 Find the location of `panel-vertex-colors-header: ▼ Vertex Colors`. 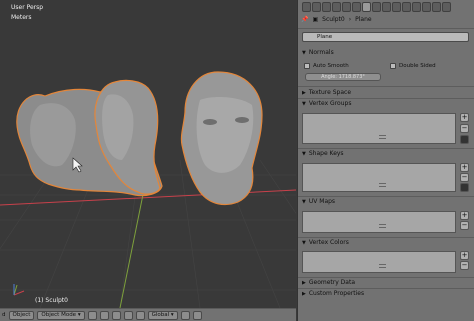

panel-vertex-colors-header: ▼ Vertex Colors is located at coordinates (386, 242).